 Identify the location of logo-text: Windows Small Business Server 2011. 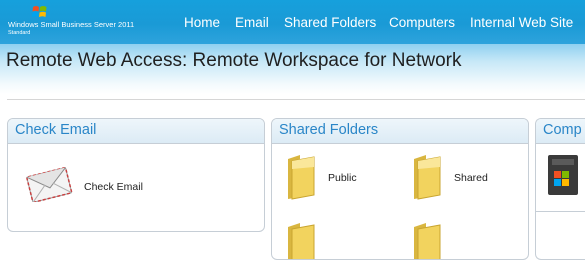
(71, 24).